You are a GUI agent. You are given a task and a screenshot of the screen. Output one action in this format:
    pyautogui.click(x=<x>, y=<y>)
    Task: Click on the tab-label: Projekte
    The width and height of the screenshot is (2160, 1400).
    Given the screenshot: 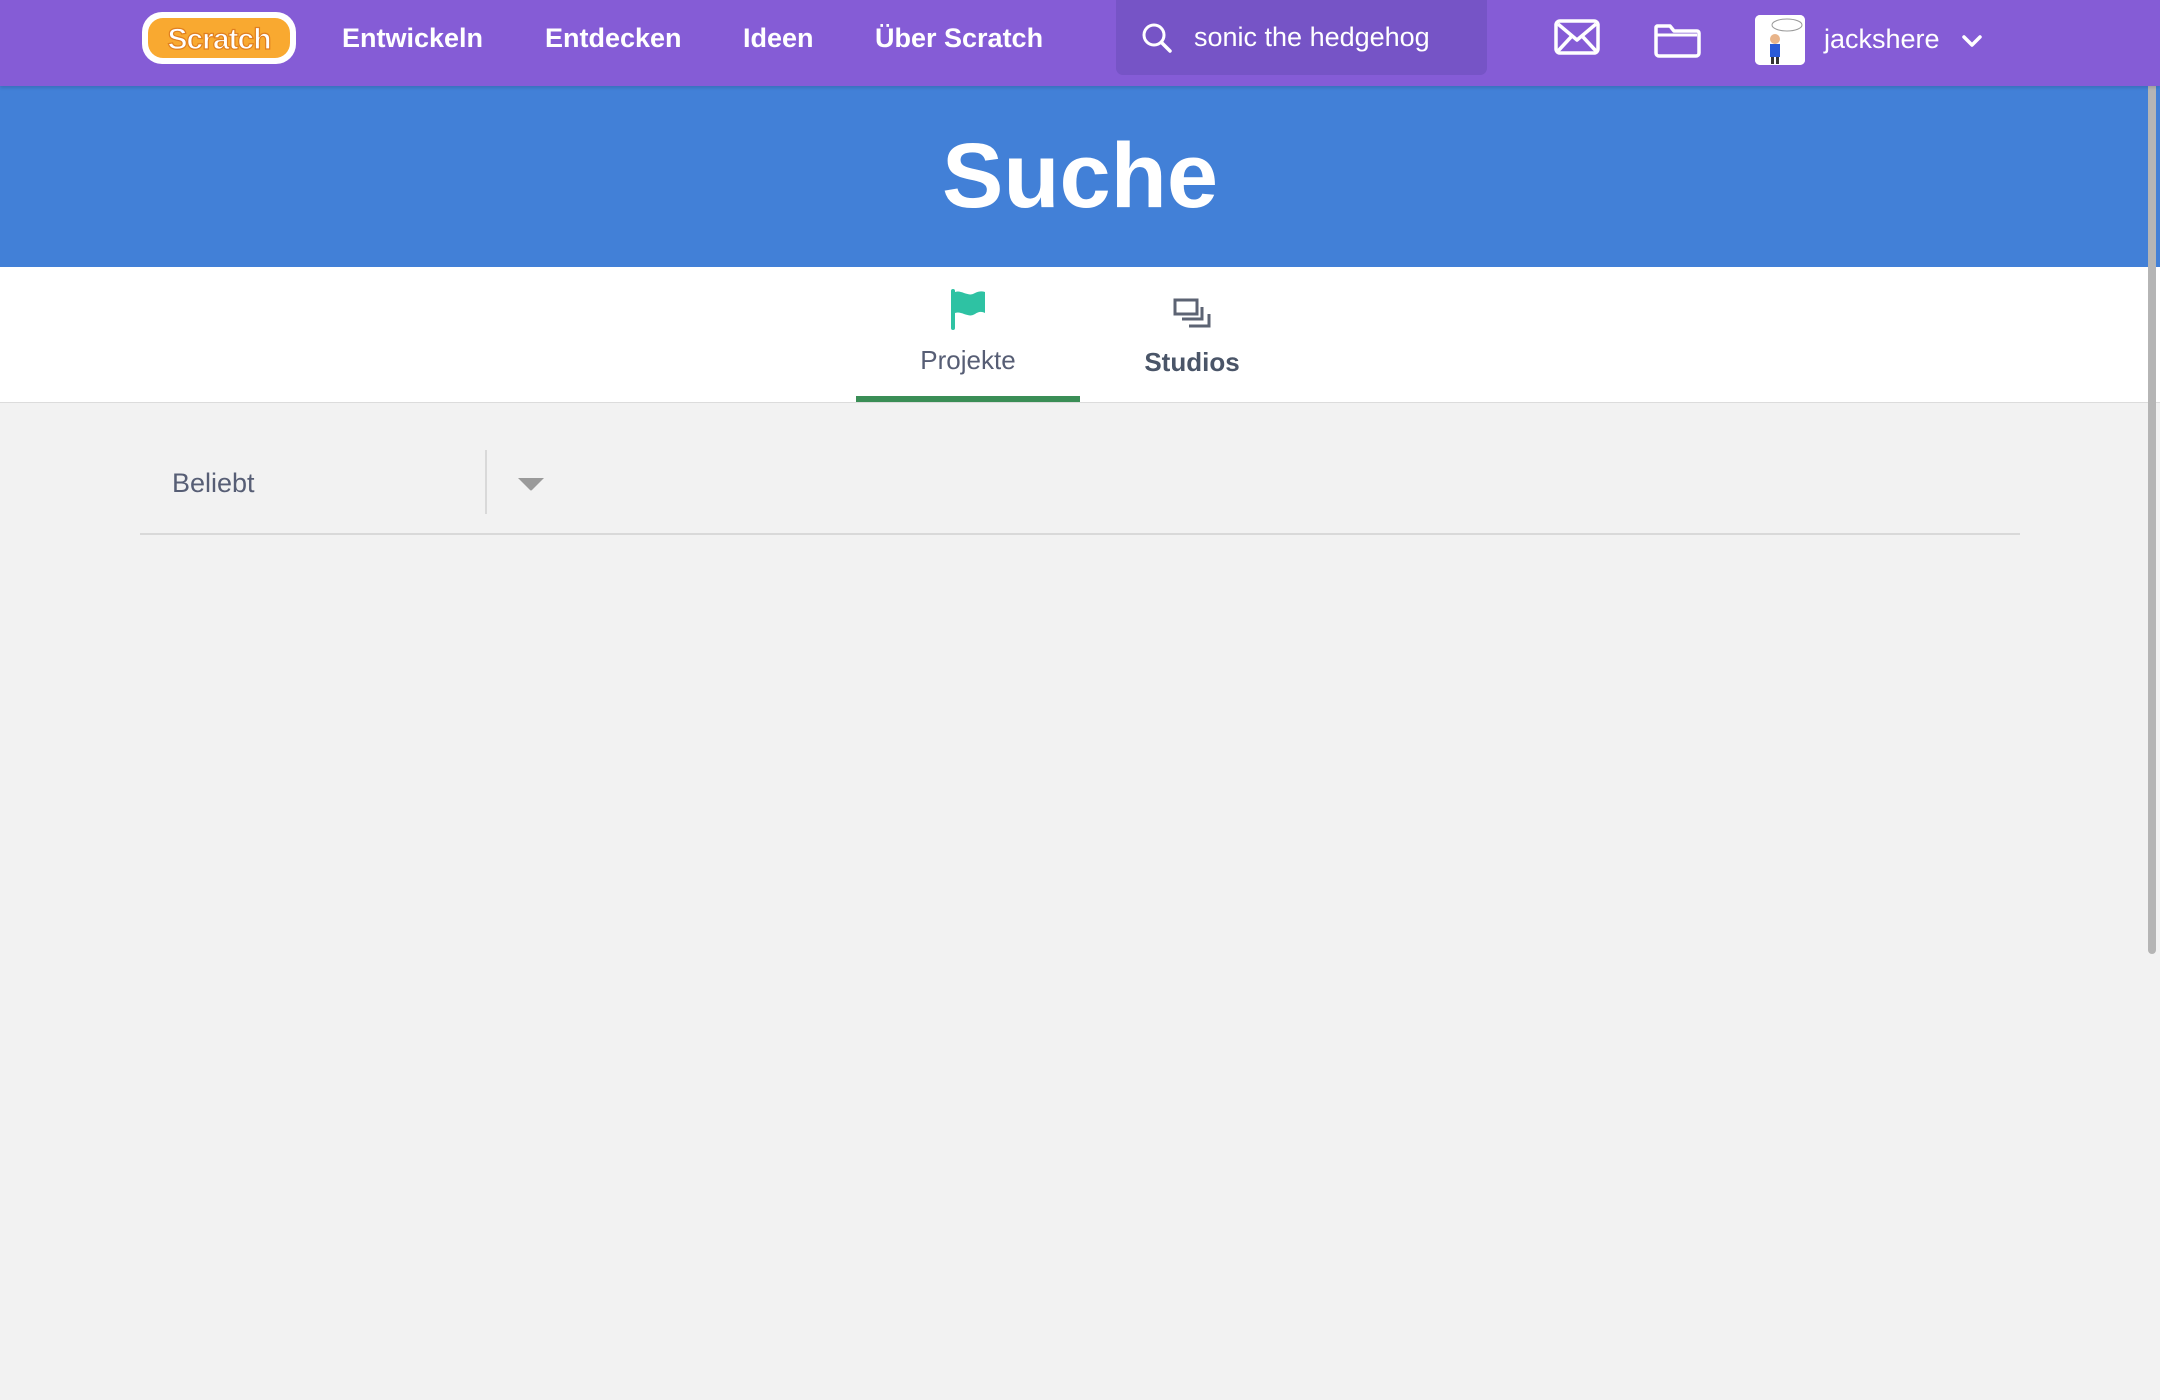 What is the action you would take?
    pyautogui.click(x=968, y=360)
    